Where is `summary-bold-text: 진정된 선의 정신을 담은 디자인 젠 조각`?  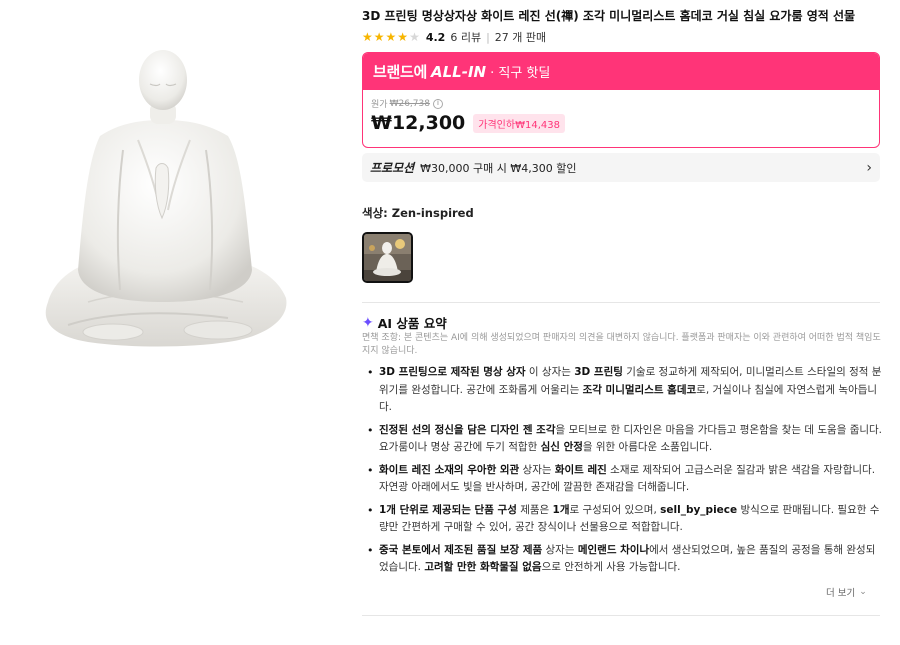
summary-bold-text: 진정된 선의 정신을 담은 디자인 젠 조각 is located at coordinates (467, 429).